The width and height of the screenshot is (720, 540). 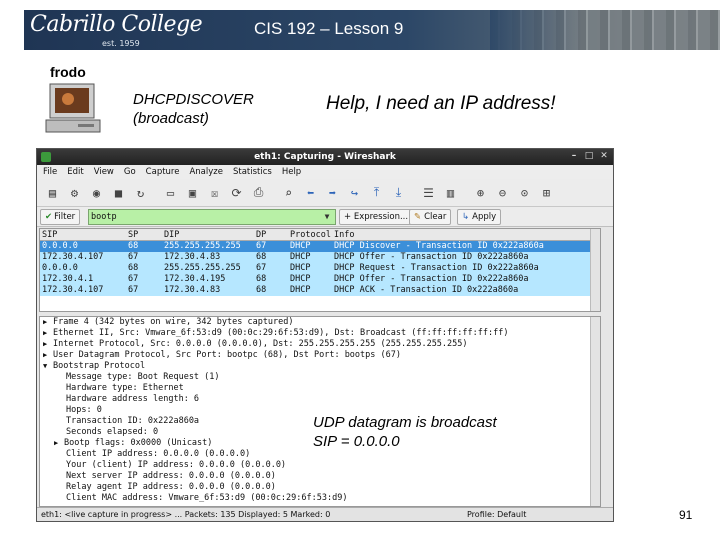 What do you see at coordinates (118, 192) in the screenshot?
I see `stop-capture-icon: ■` at bounding box center [118, 192].